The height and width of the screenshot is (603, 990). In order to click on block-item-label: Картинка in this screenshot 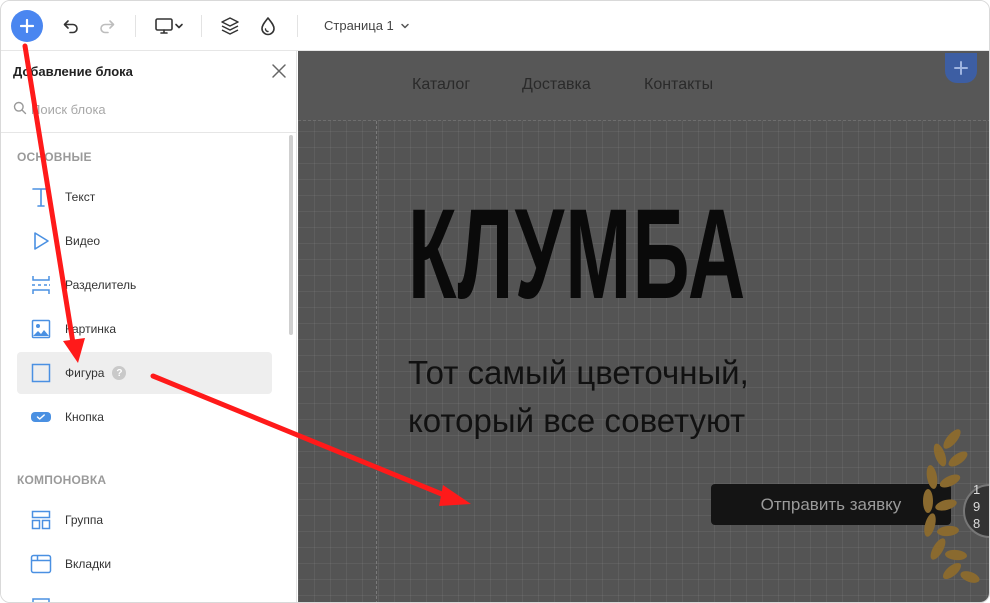, I will do `click(91, 329)`.